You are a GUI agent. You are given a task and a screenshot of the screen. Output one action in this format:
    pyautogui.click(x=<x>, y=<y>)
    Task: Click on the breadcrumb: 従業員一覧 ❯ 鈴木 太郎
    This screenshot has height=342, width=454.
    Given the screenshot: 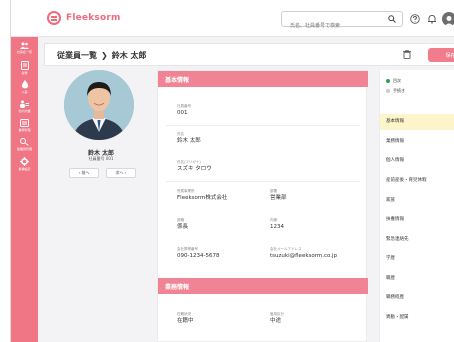 What is the action you would take?
    pyautogui.click(x=102, y=55)
    